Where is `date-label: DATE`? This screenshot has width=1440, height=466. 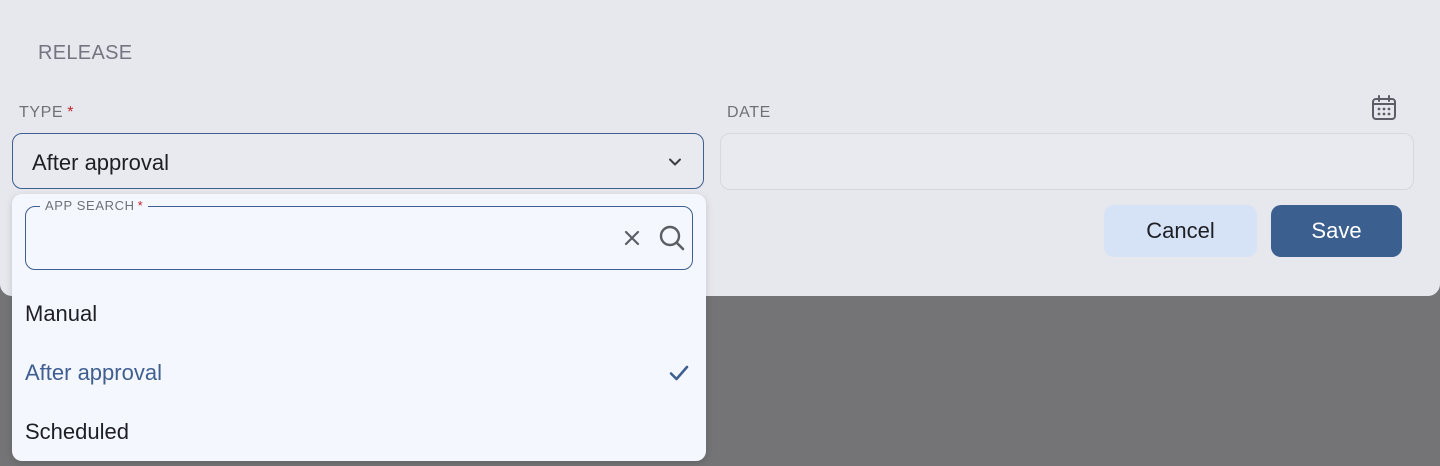
date-label: DATE is located at coordinates (749, 112).